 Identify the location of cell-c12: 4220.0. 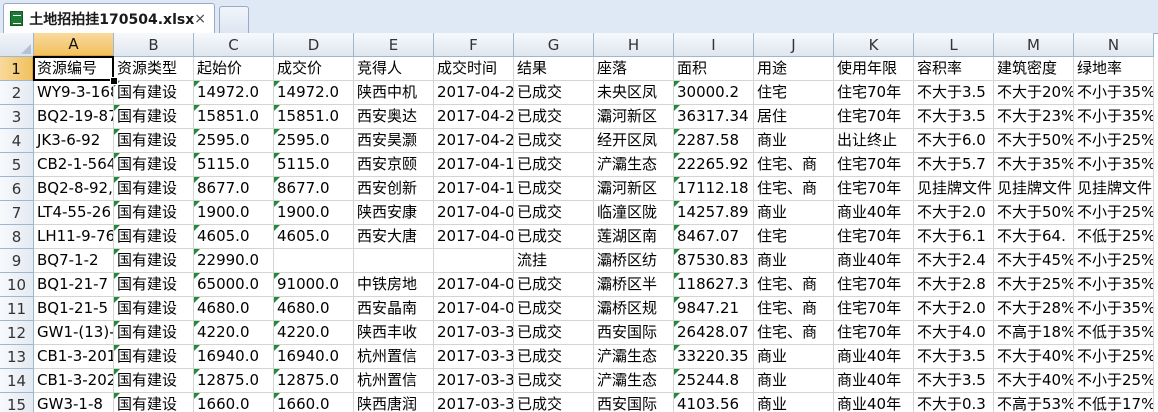
(234, 333).